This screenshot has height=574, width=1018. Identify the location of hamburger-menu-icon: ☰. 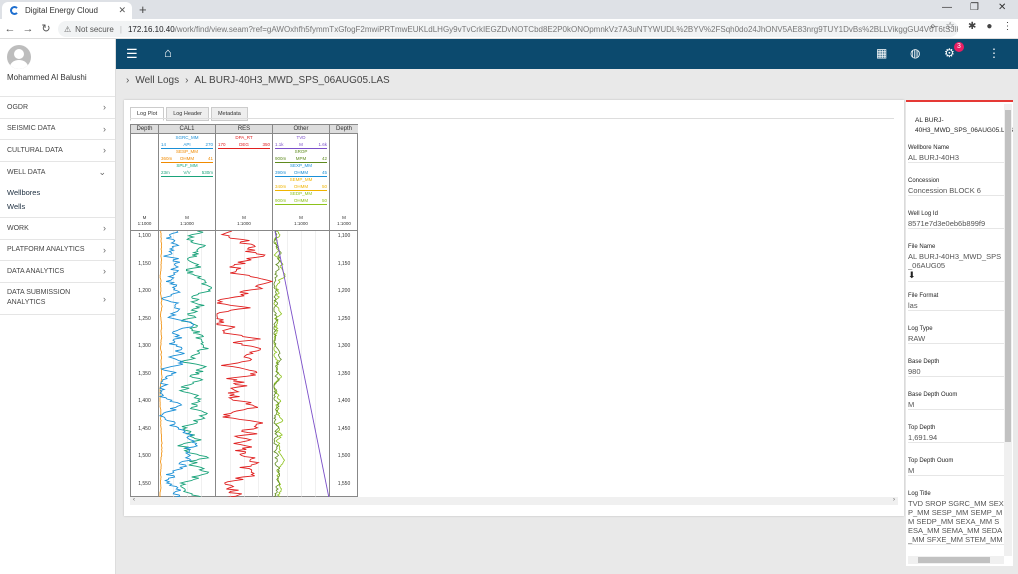
(132, 54).